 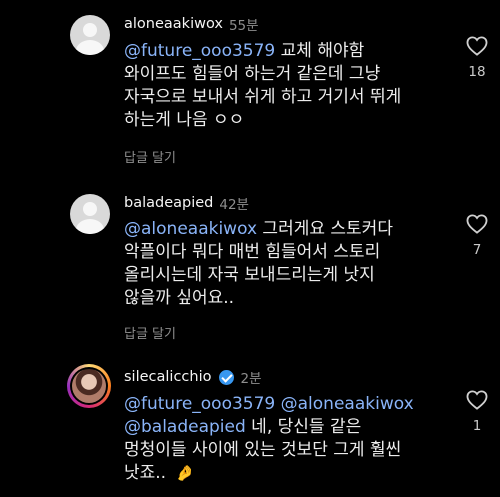 I want to click on avatar-photo, so click(x=89, y=386).